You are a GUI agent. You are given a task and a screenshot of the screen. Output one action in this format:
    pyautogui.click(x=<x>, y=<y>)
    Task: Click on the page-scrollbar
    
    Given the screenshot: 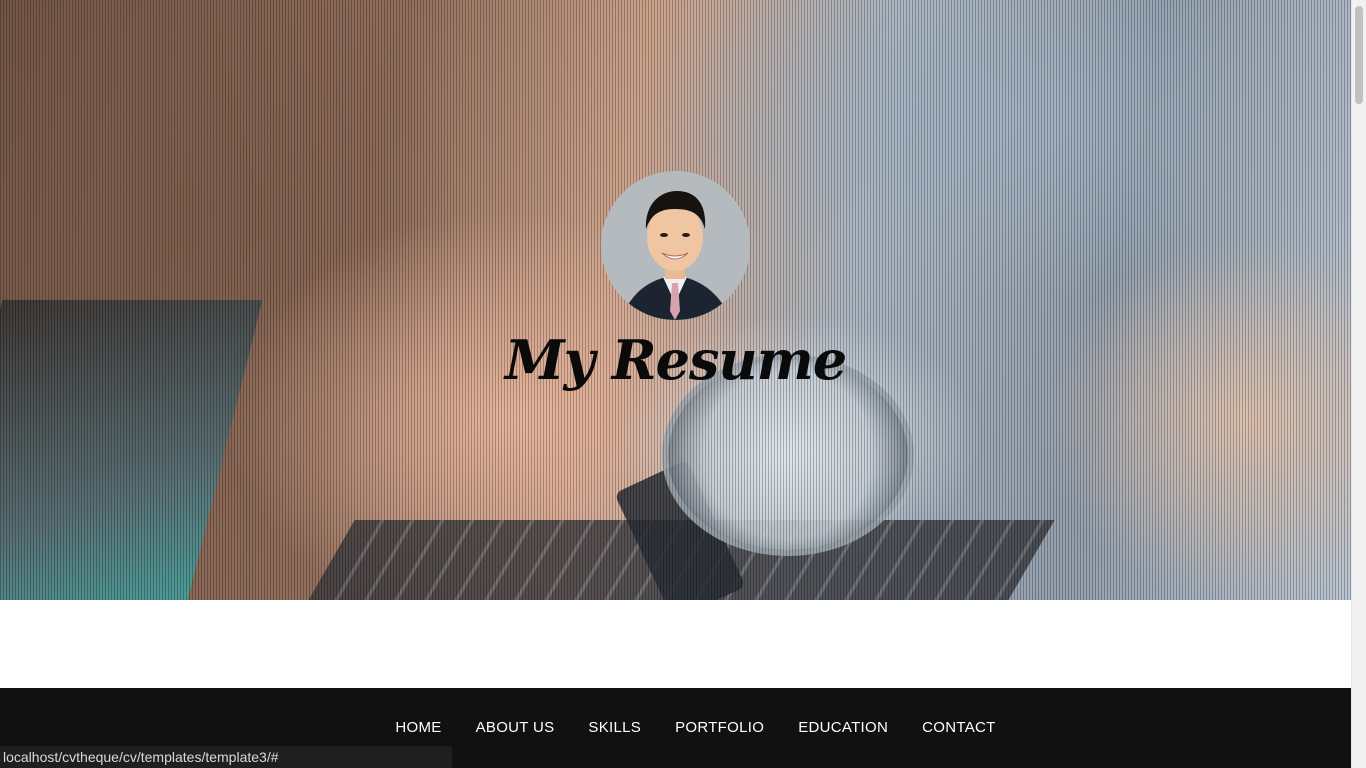 What is the action you would take?
    pyautogui.click(x=1358, y=384)
    